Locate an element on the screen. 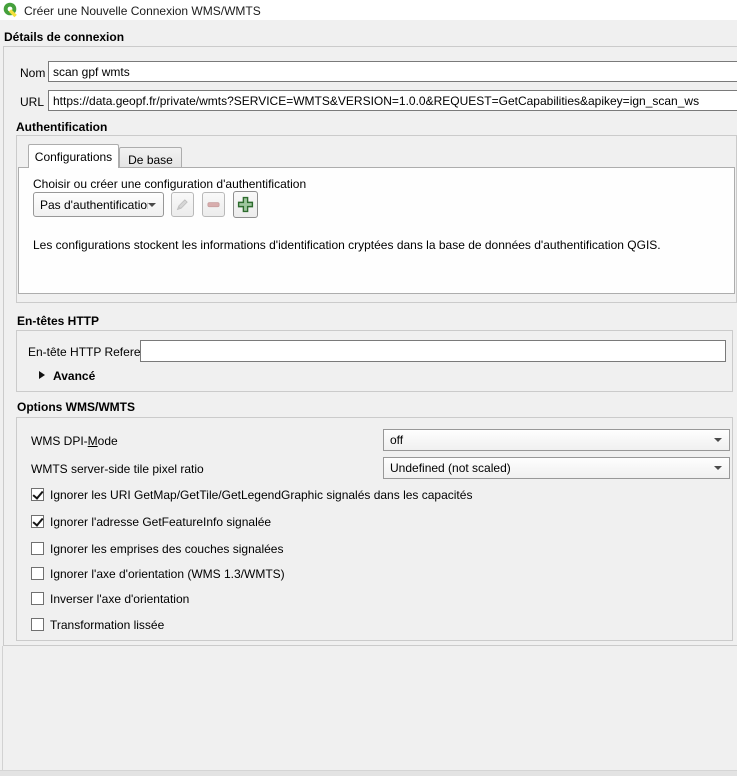 This screenshot has height=776, width=737. remove-config-button is located at coordinates (213, 204).